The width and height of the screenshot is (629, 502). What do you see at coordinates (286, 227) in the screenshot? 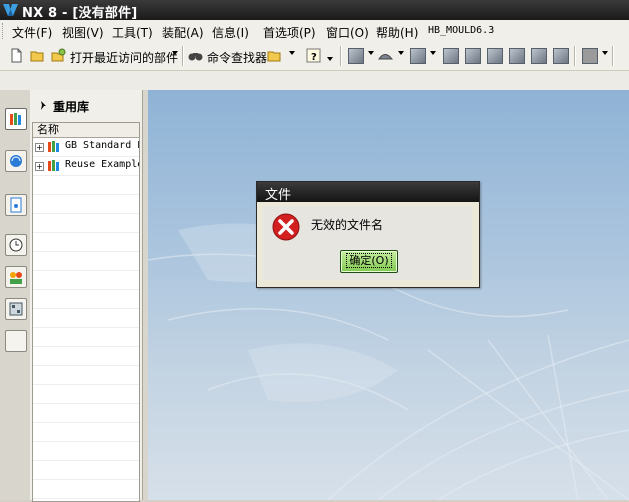
I see `error-icon` at bounding box center [286, 227].